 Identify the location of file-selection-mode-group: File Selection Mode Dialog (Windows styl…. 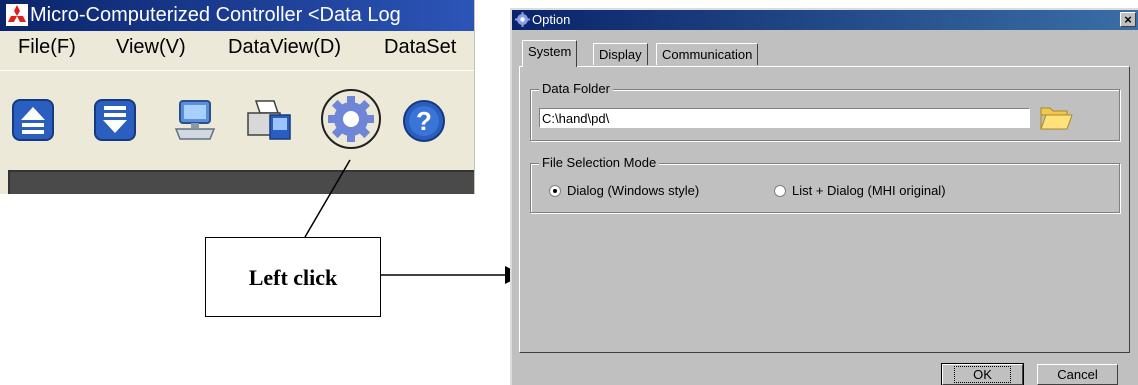
(825, 184).